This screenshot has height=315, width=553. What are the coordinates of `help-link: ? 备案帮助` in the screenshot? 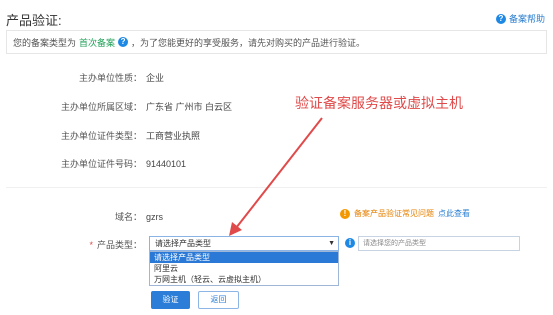 It's located at (520, 18).